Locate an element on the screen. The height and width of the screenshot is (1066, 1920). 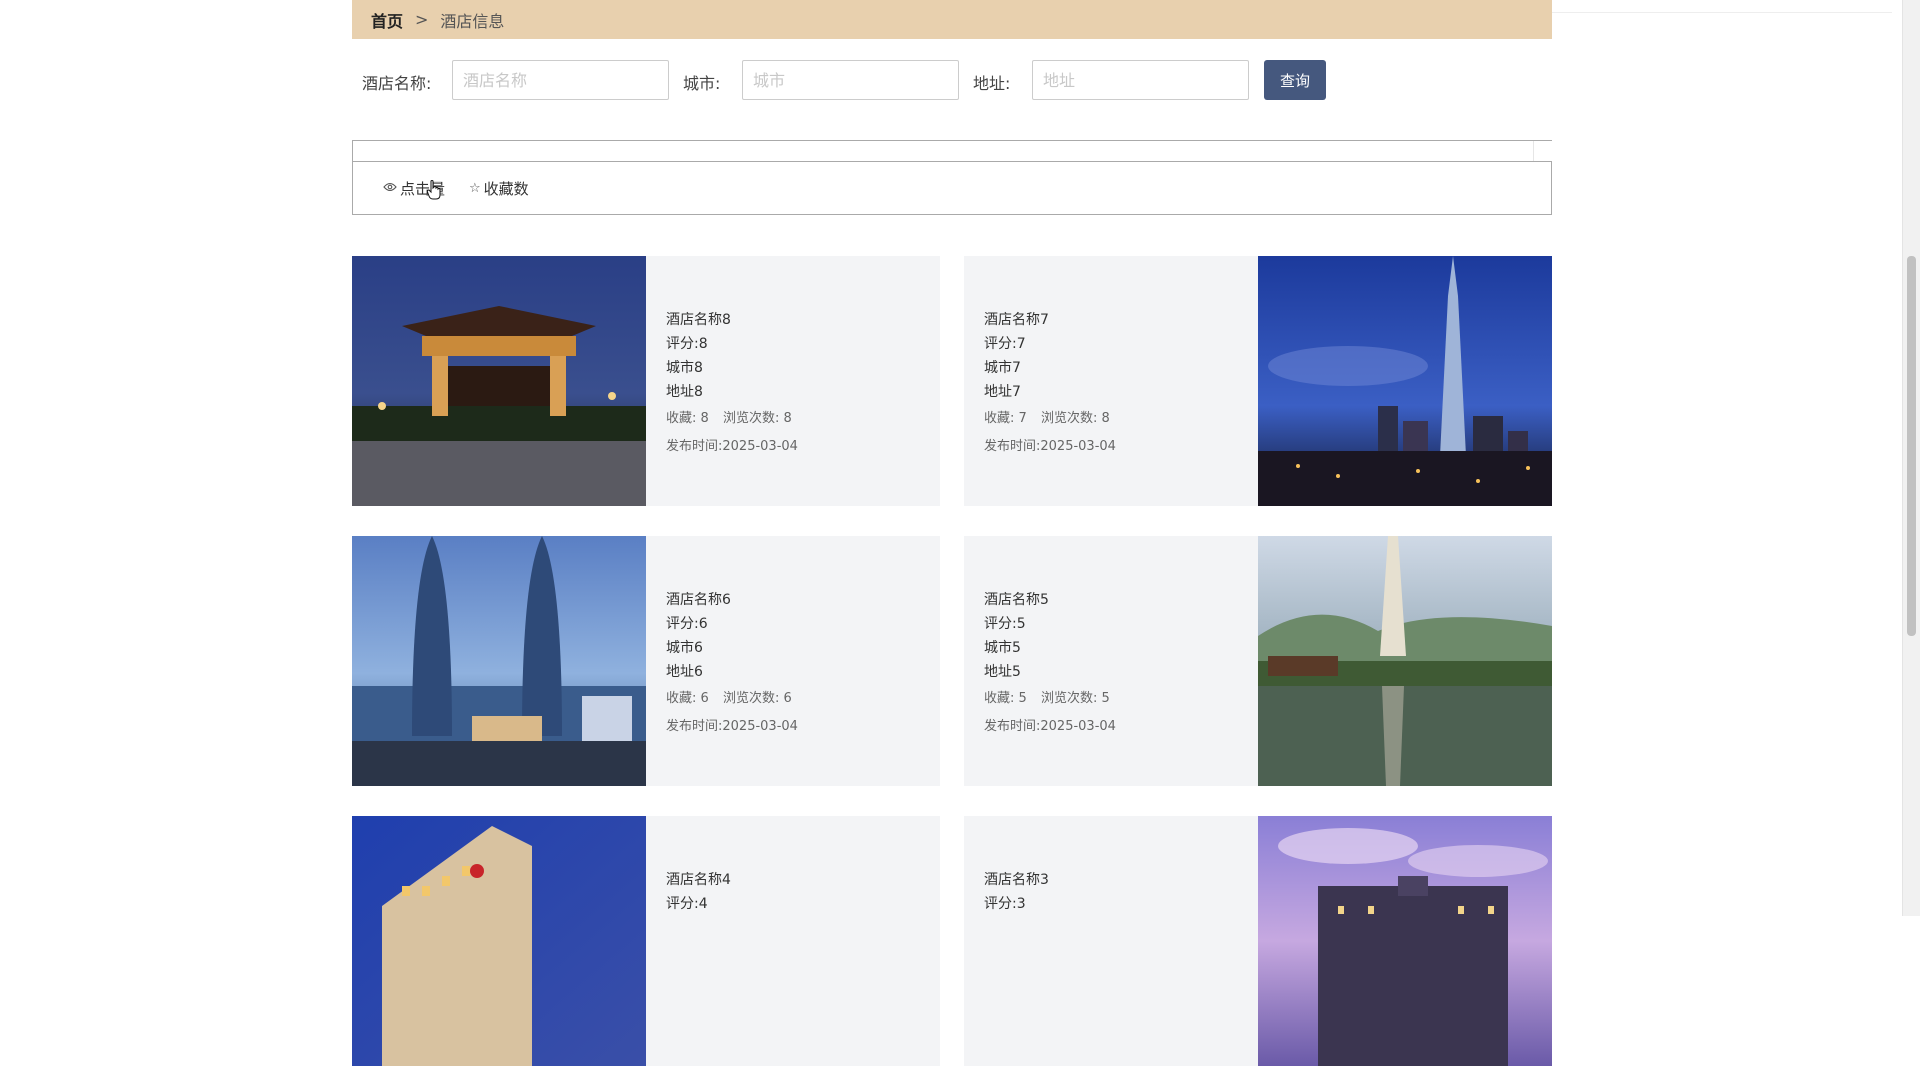
hotel-name-label: 酒店名称: is located at coordinates (397, 83).